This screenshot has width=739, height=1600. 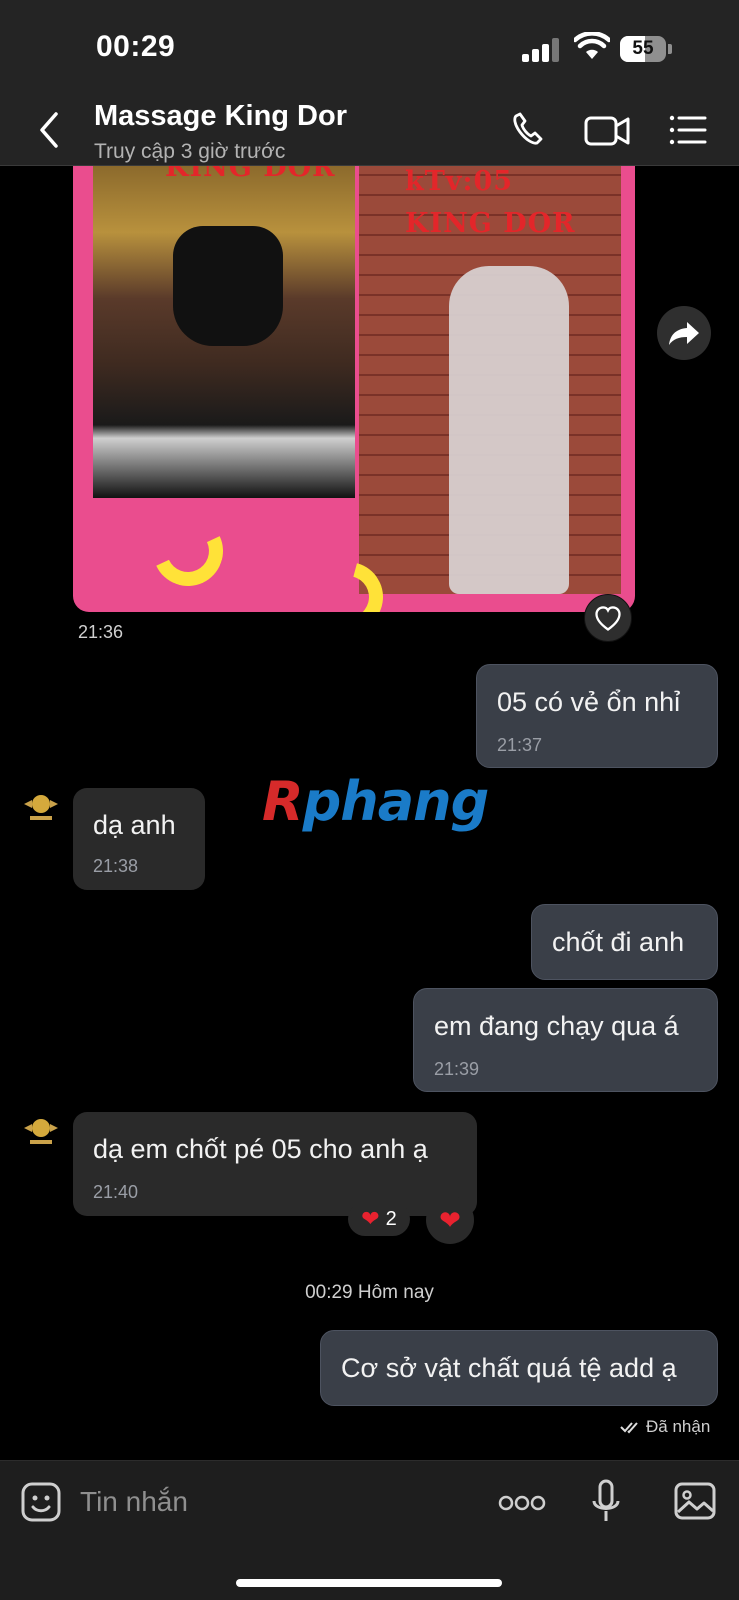 I want to click on message-text: chốt đi anh, so click(x=618, y=942).